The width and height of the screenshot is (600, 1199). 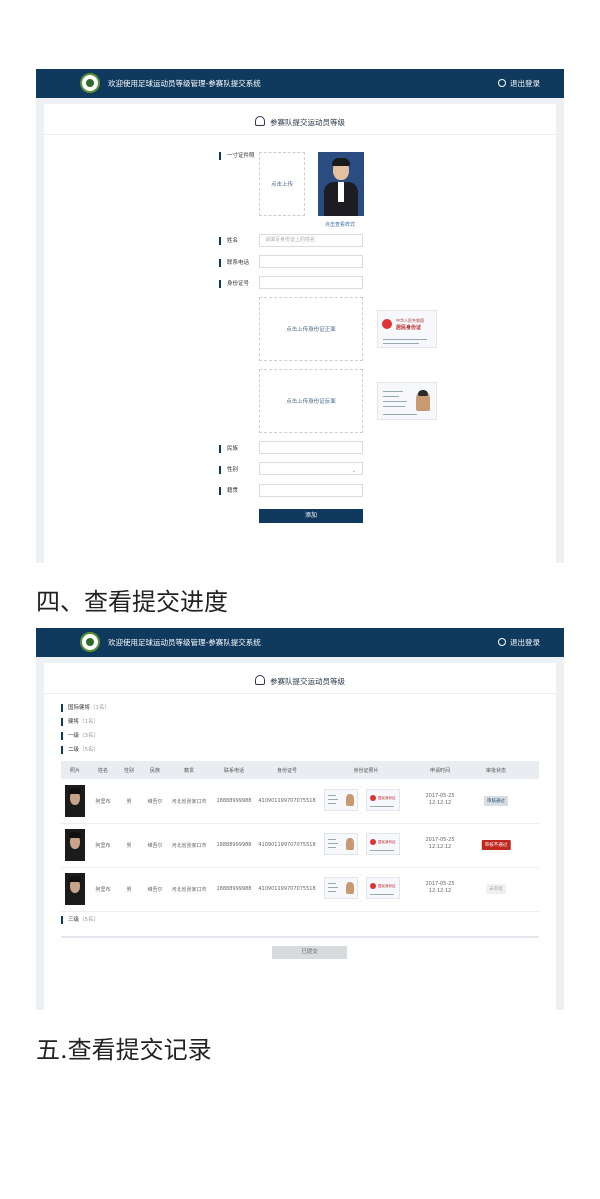 I want to click on col-photo: 照片, so click(x=75, y=771).